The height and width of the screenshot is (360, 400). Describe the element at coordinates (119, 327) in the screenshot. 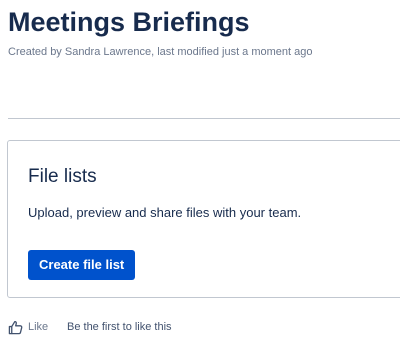

I see `like-status-text: Be the first to like this` at that location.